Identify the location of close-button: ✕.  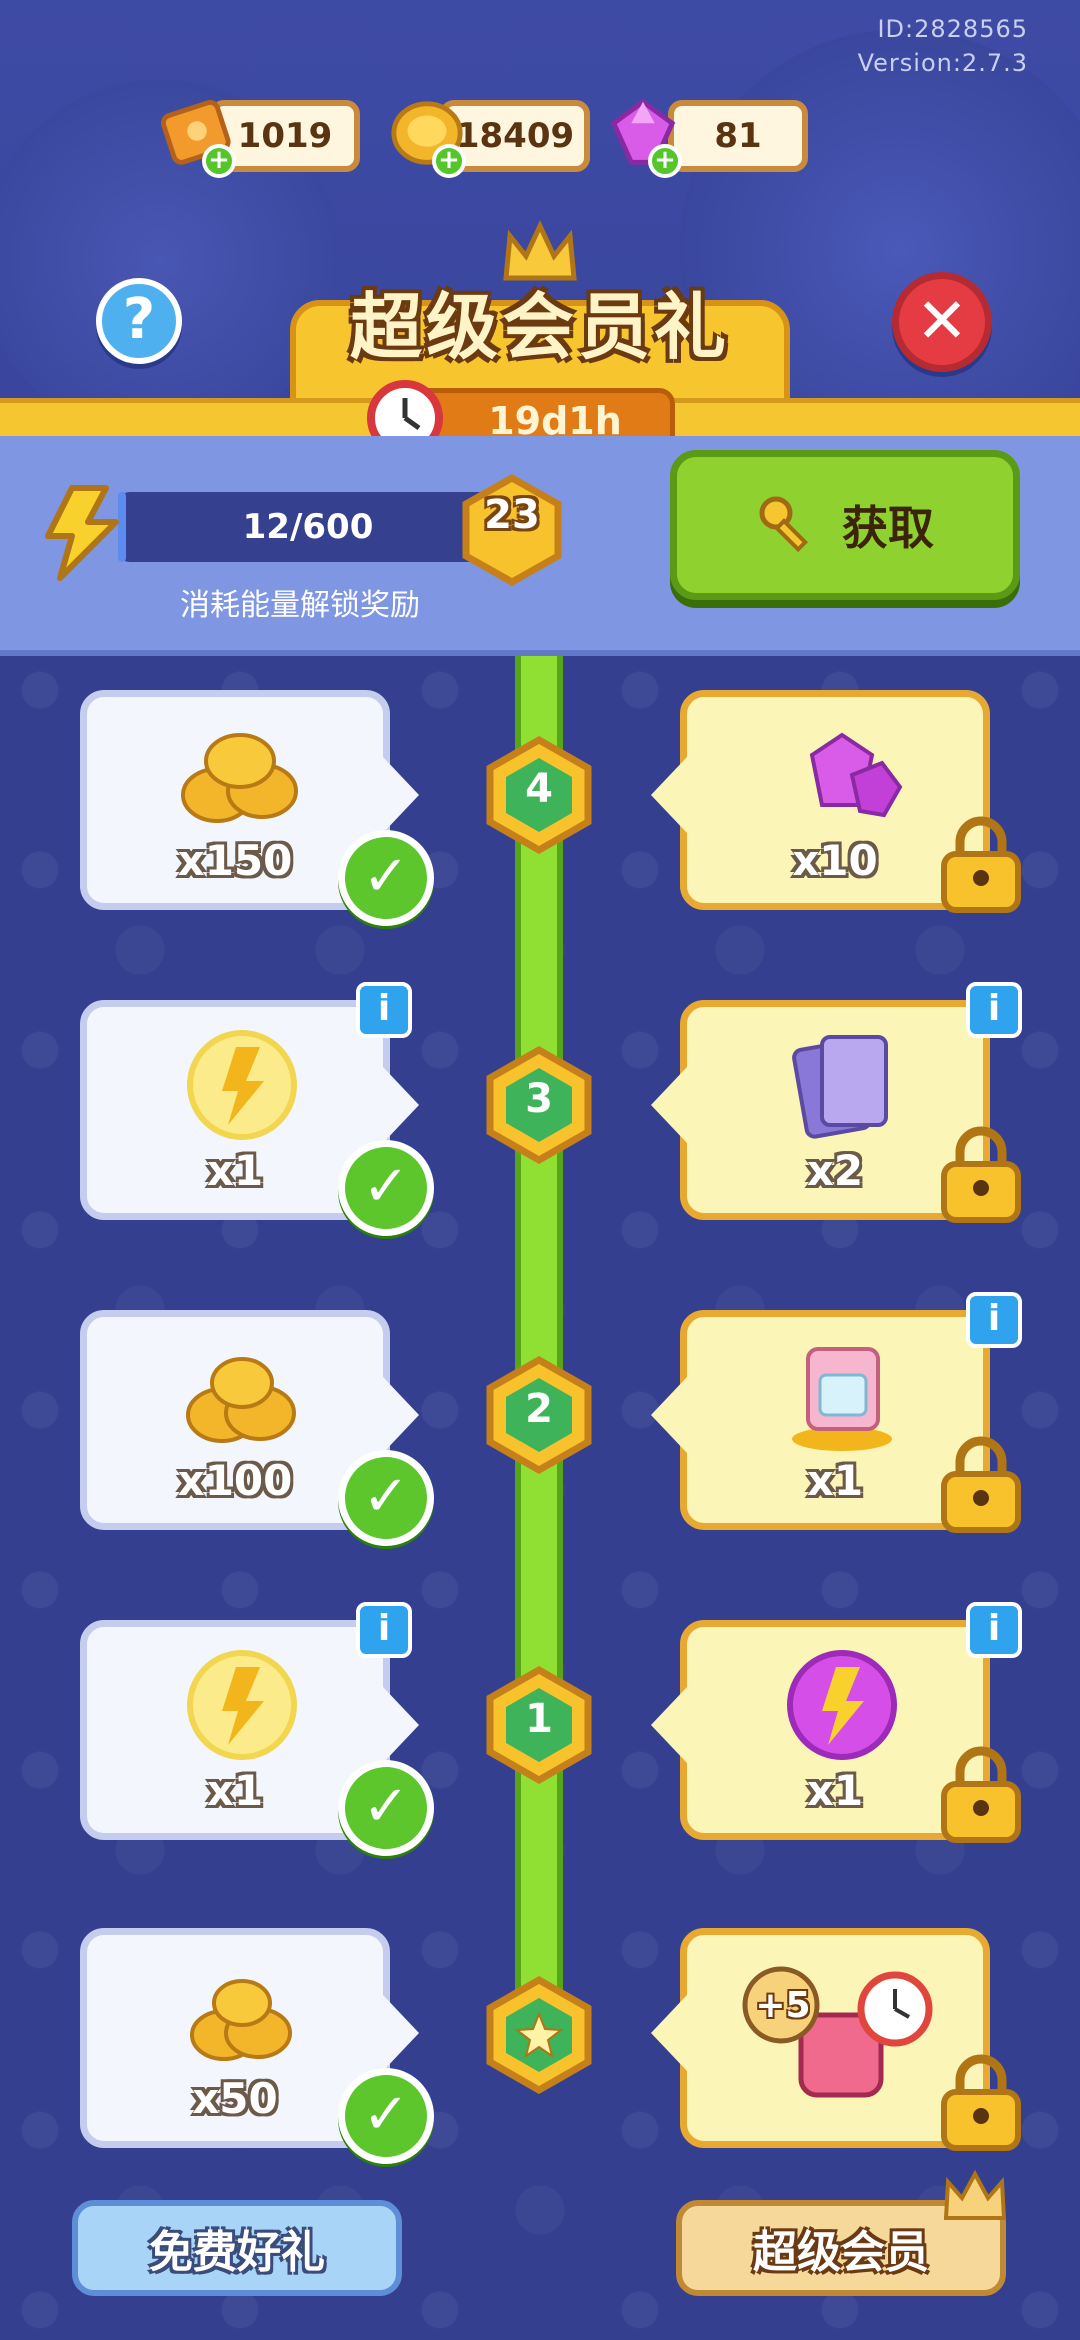
(942, 322).